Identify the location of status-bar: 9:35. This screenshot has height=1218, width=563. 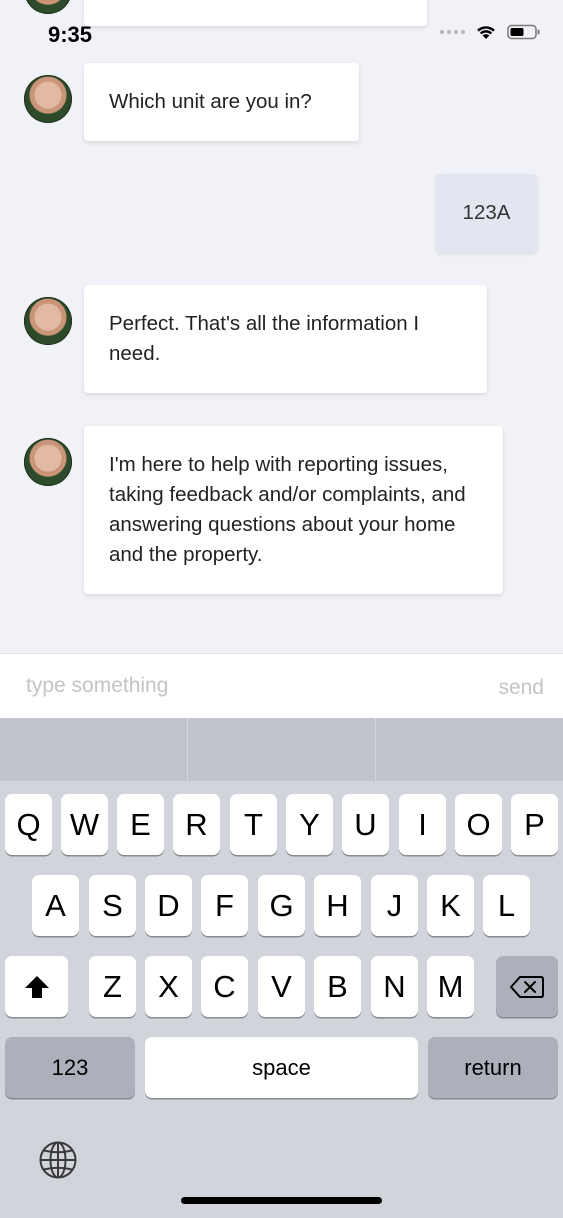
(281, 25).